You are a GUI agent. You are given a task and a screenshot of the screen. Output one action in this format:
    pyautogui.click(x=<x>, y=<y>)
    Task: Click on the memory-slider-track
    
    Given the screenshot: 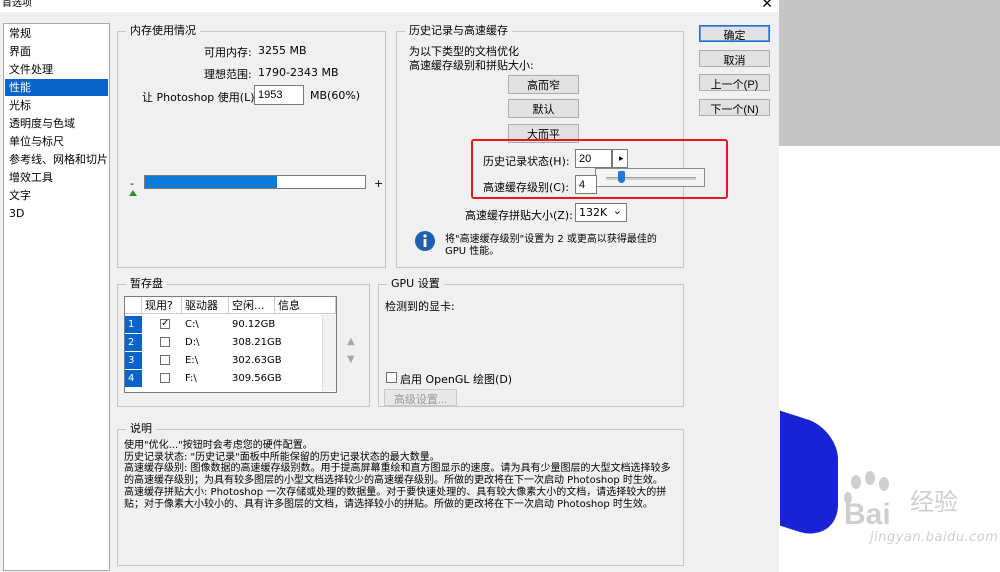 What is the action you would take?
    pyautogui.click(x=255, y=182)
    